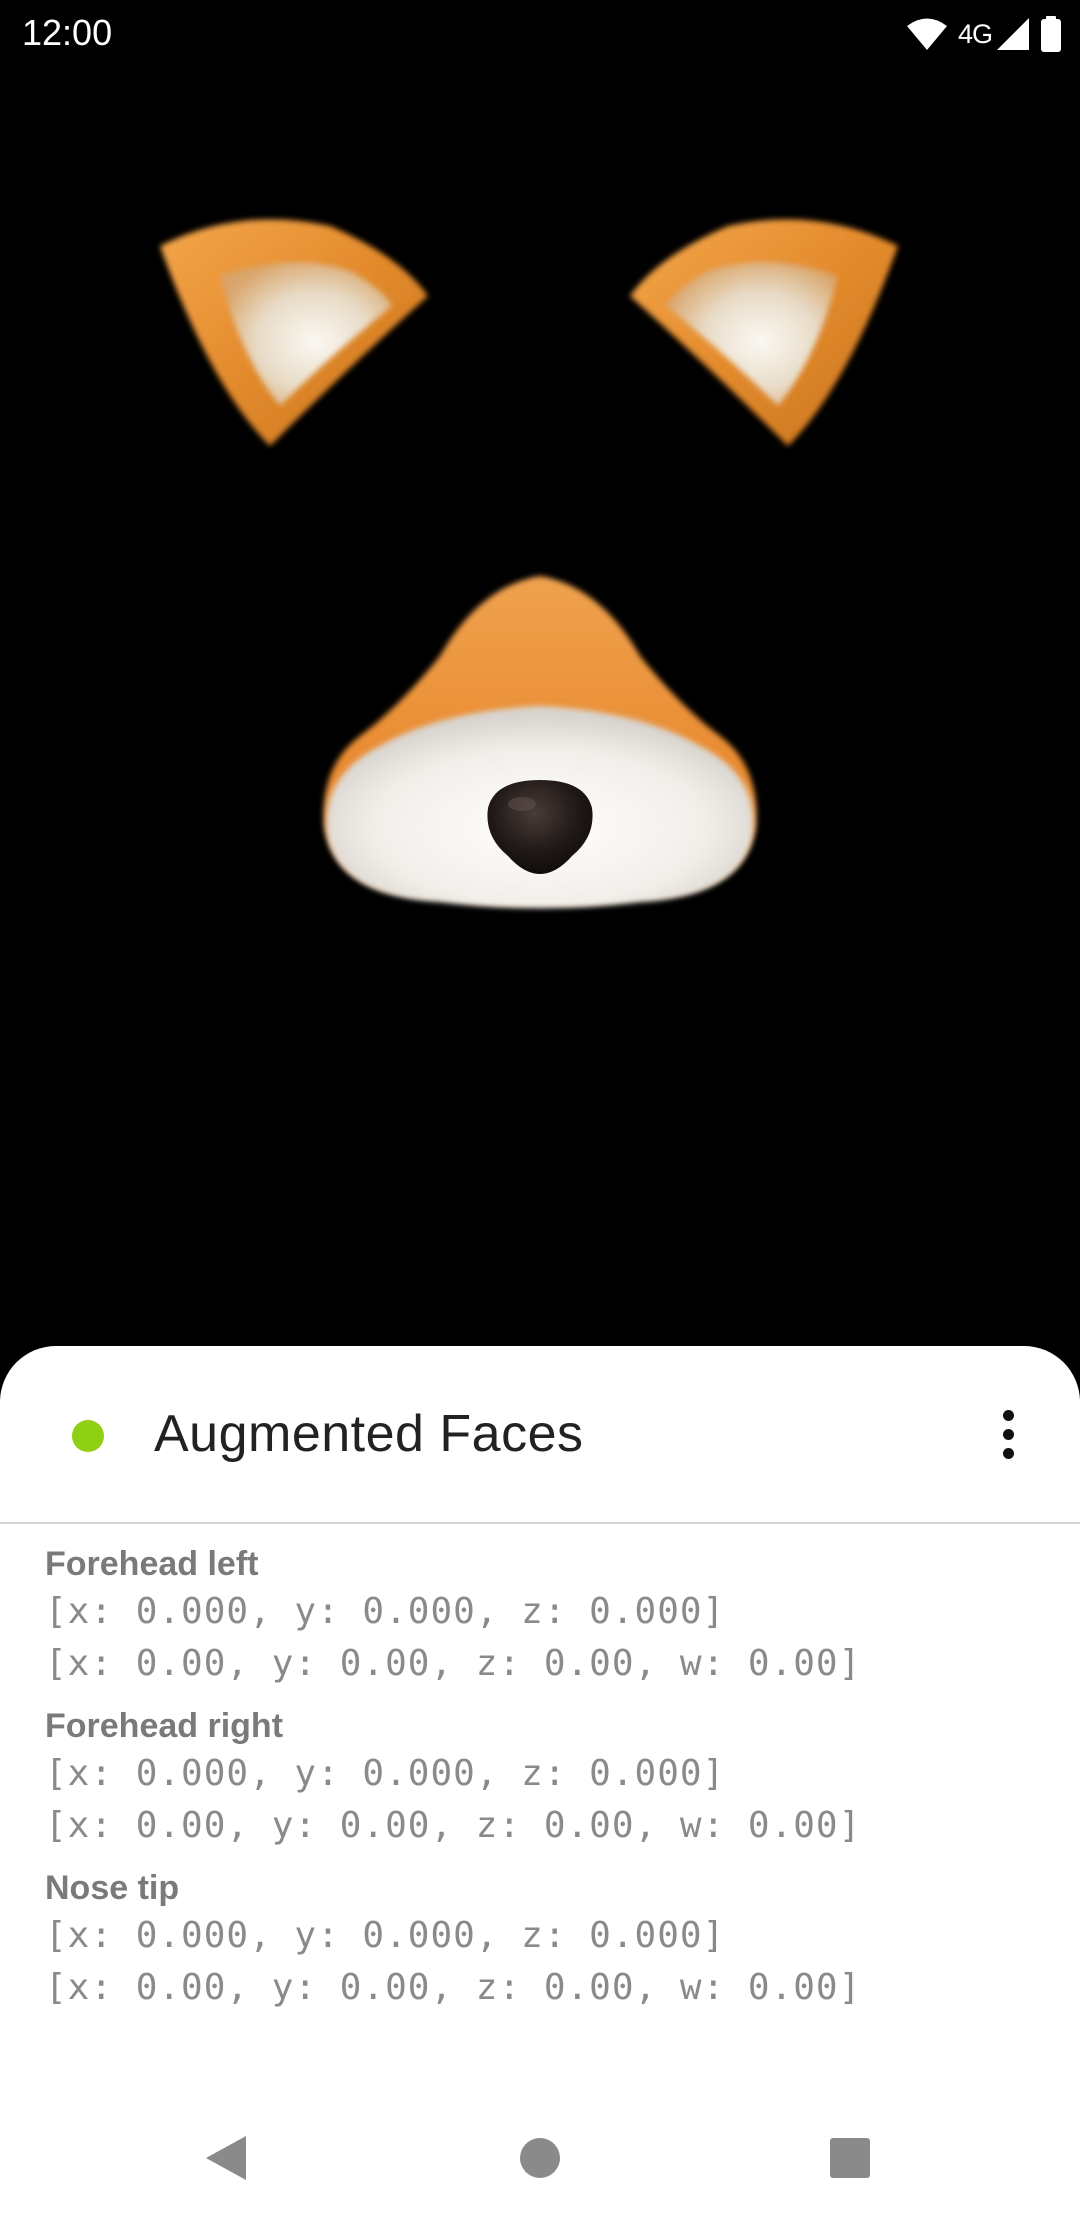 This screenshot has height=2220, width=1080. What do you see at coordinates (88, 1436) in the screenshot?
I see `tracking-status-indicator` at bounding box center [88, 1436].